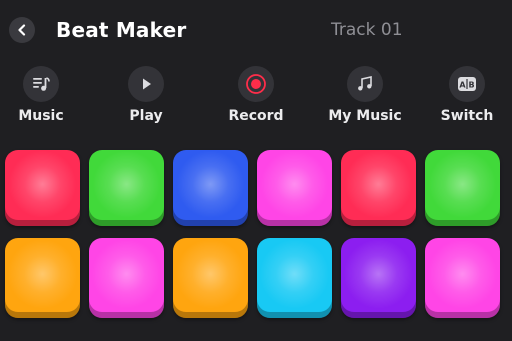  What do you see at coordinates (256, 116) in the screenshot?
I see `record-label: Record` at bounding box center [256, 116].